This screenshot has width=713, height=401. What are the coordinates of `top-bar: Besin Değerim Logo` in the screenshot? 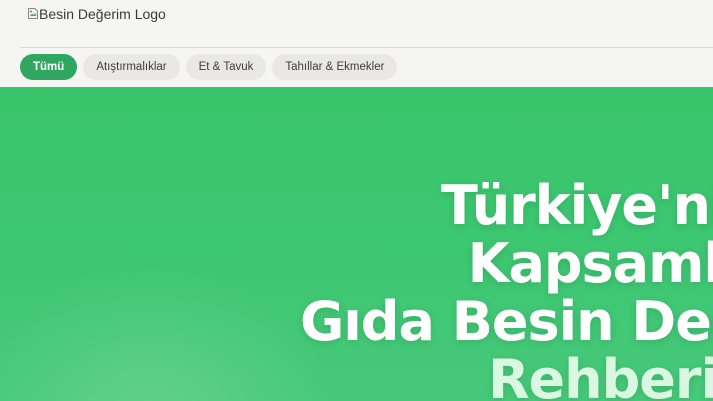 It's located at (356, 24).